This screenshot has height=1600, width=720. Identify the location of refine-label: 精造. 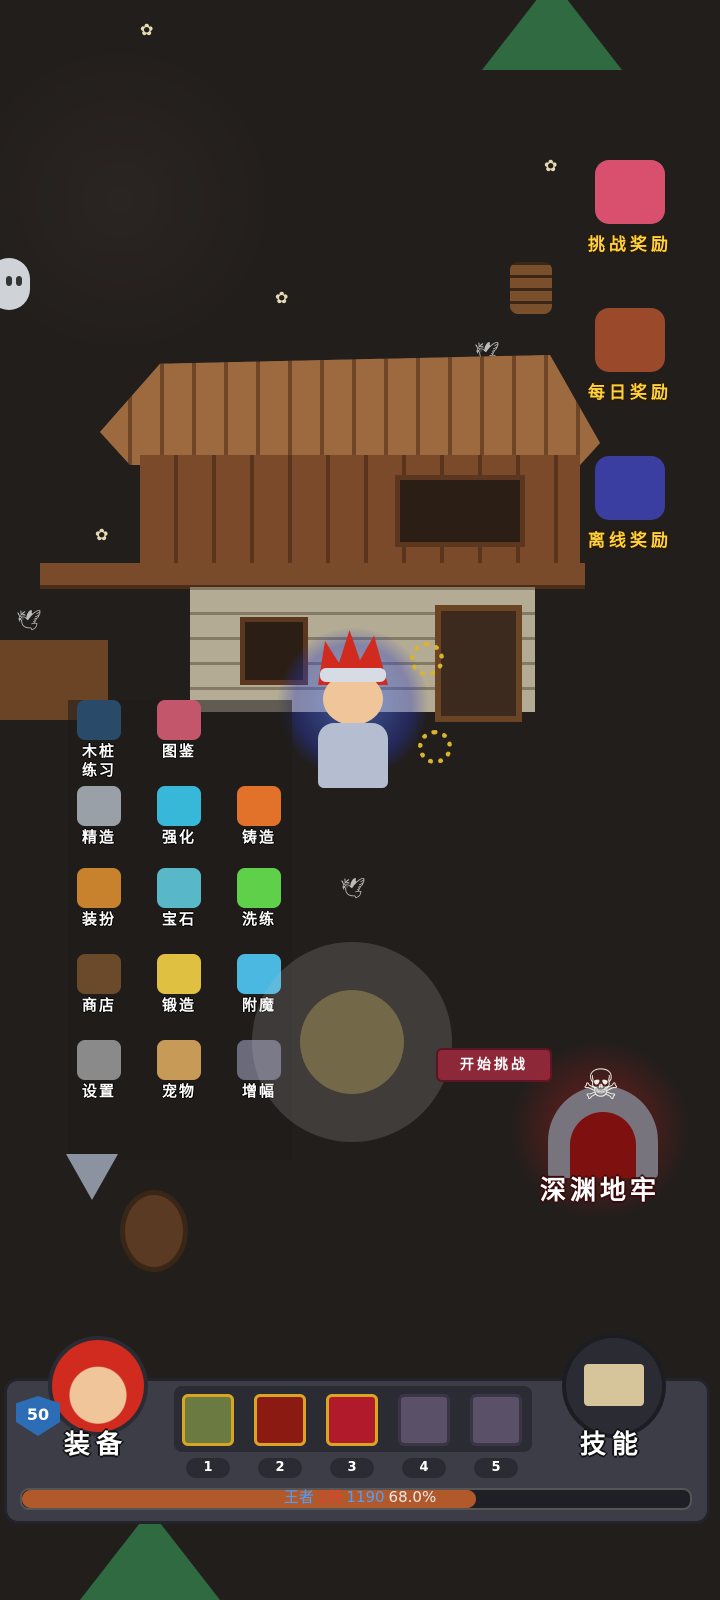
(98, 837).